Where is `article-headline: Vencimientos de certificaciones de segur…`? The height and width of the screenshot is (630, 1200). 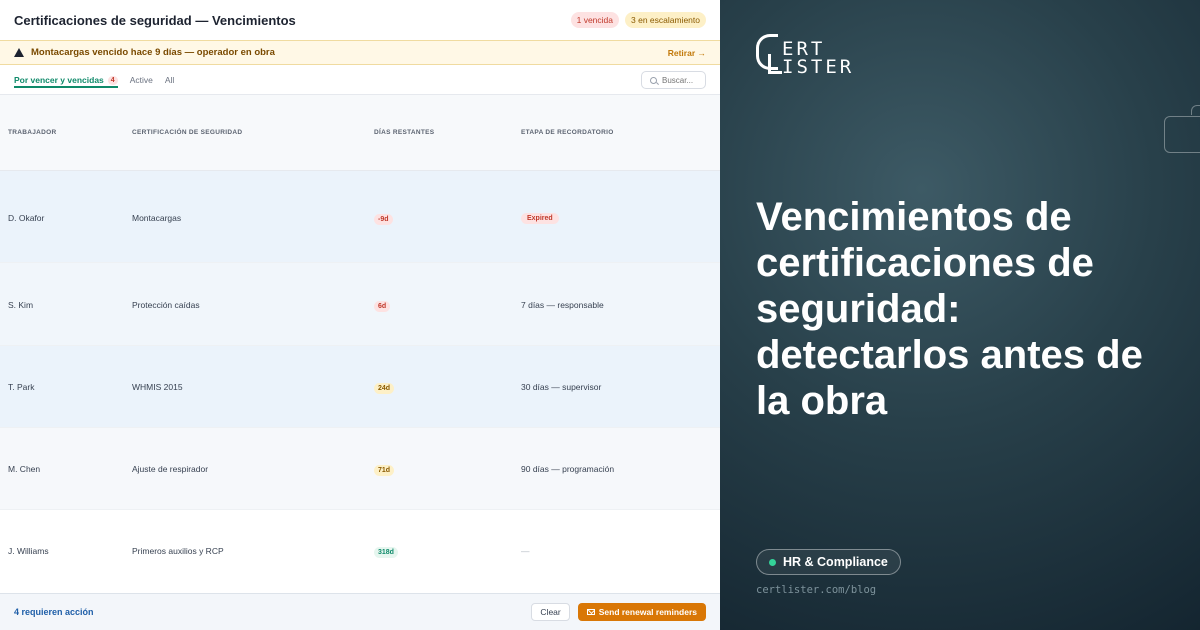
article-headline: Vencimientos de certificaciones de segur… is located at coordinates (949, 309).